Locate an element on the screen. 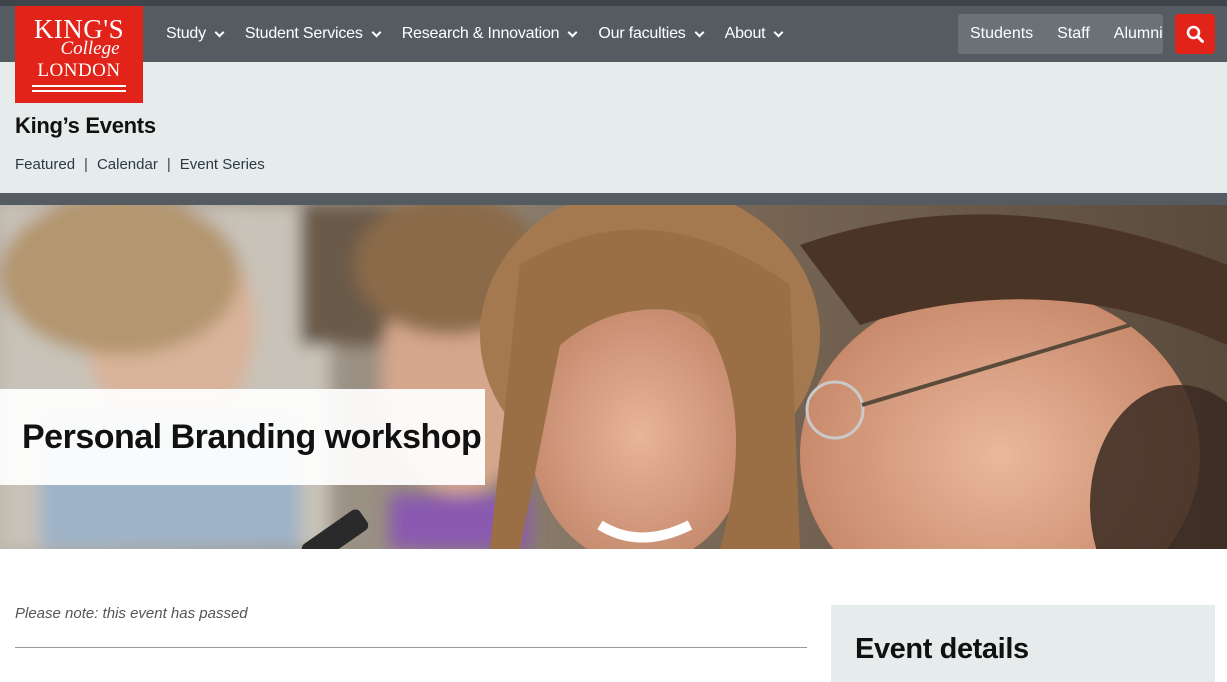 This screenshot has height=682, width=1227. event-title-box: Personal Branding workshop is located at coordinates (242, 437).